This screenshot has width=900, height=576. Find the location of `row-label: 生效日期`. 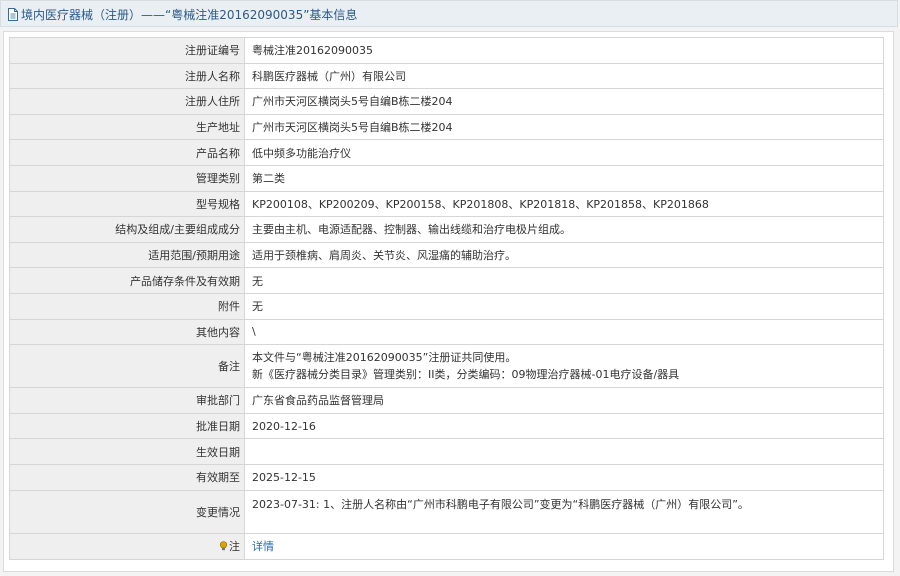

row-label: 生效日期 is located at coordinates (127, 451).